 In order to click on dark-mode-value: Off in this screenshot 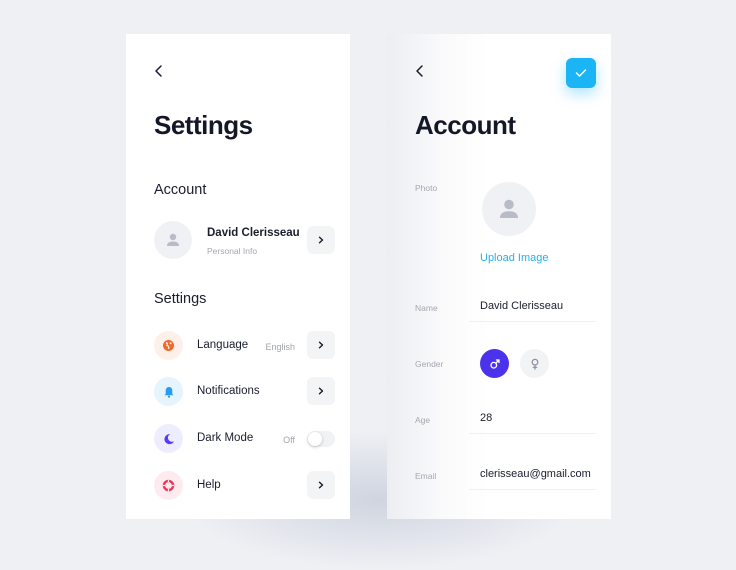, I will do `click(289, 440)`.